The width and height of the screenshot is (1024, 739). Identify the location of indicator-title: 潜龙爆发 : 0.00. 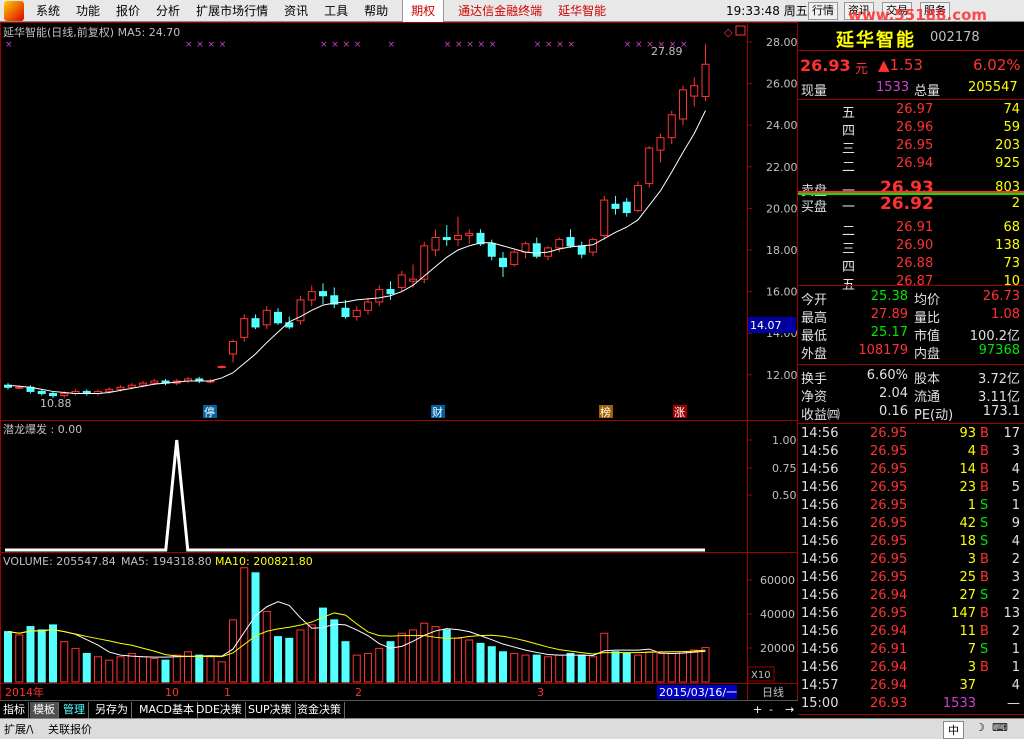
(42, 429).